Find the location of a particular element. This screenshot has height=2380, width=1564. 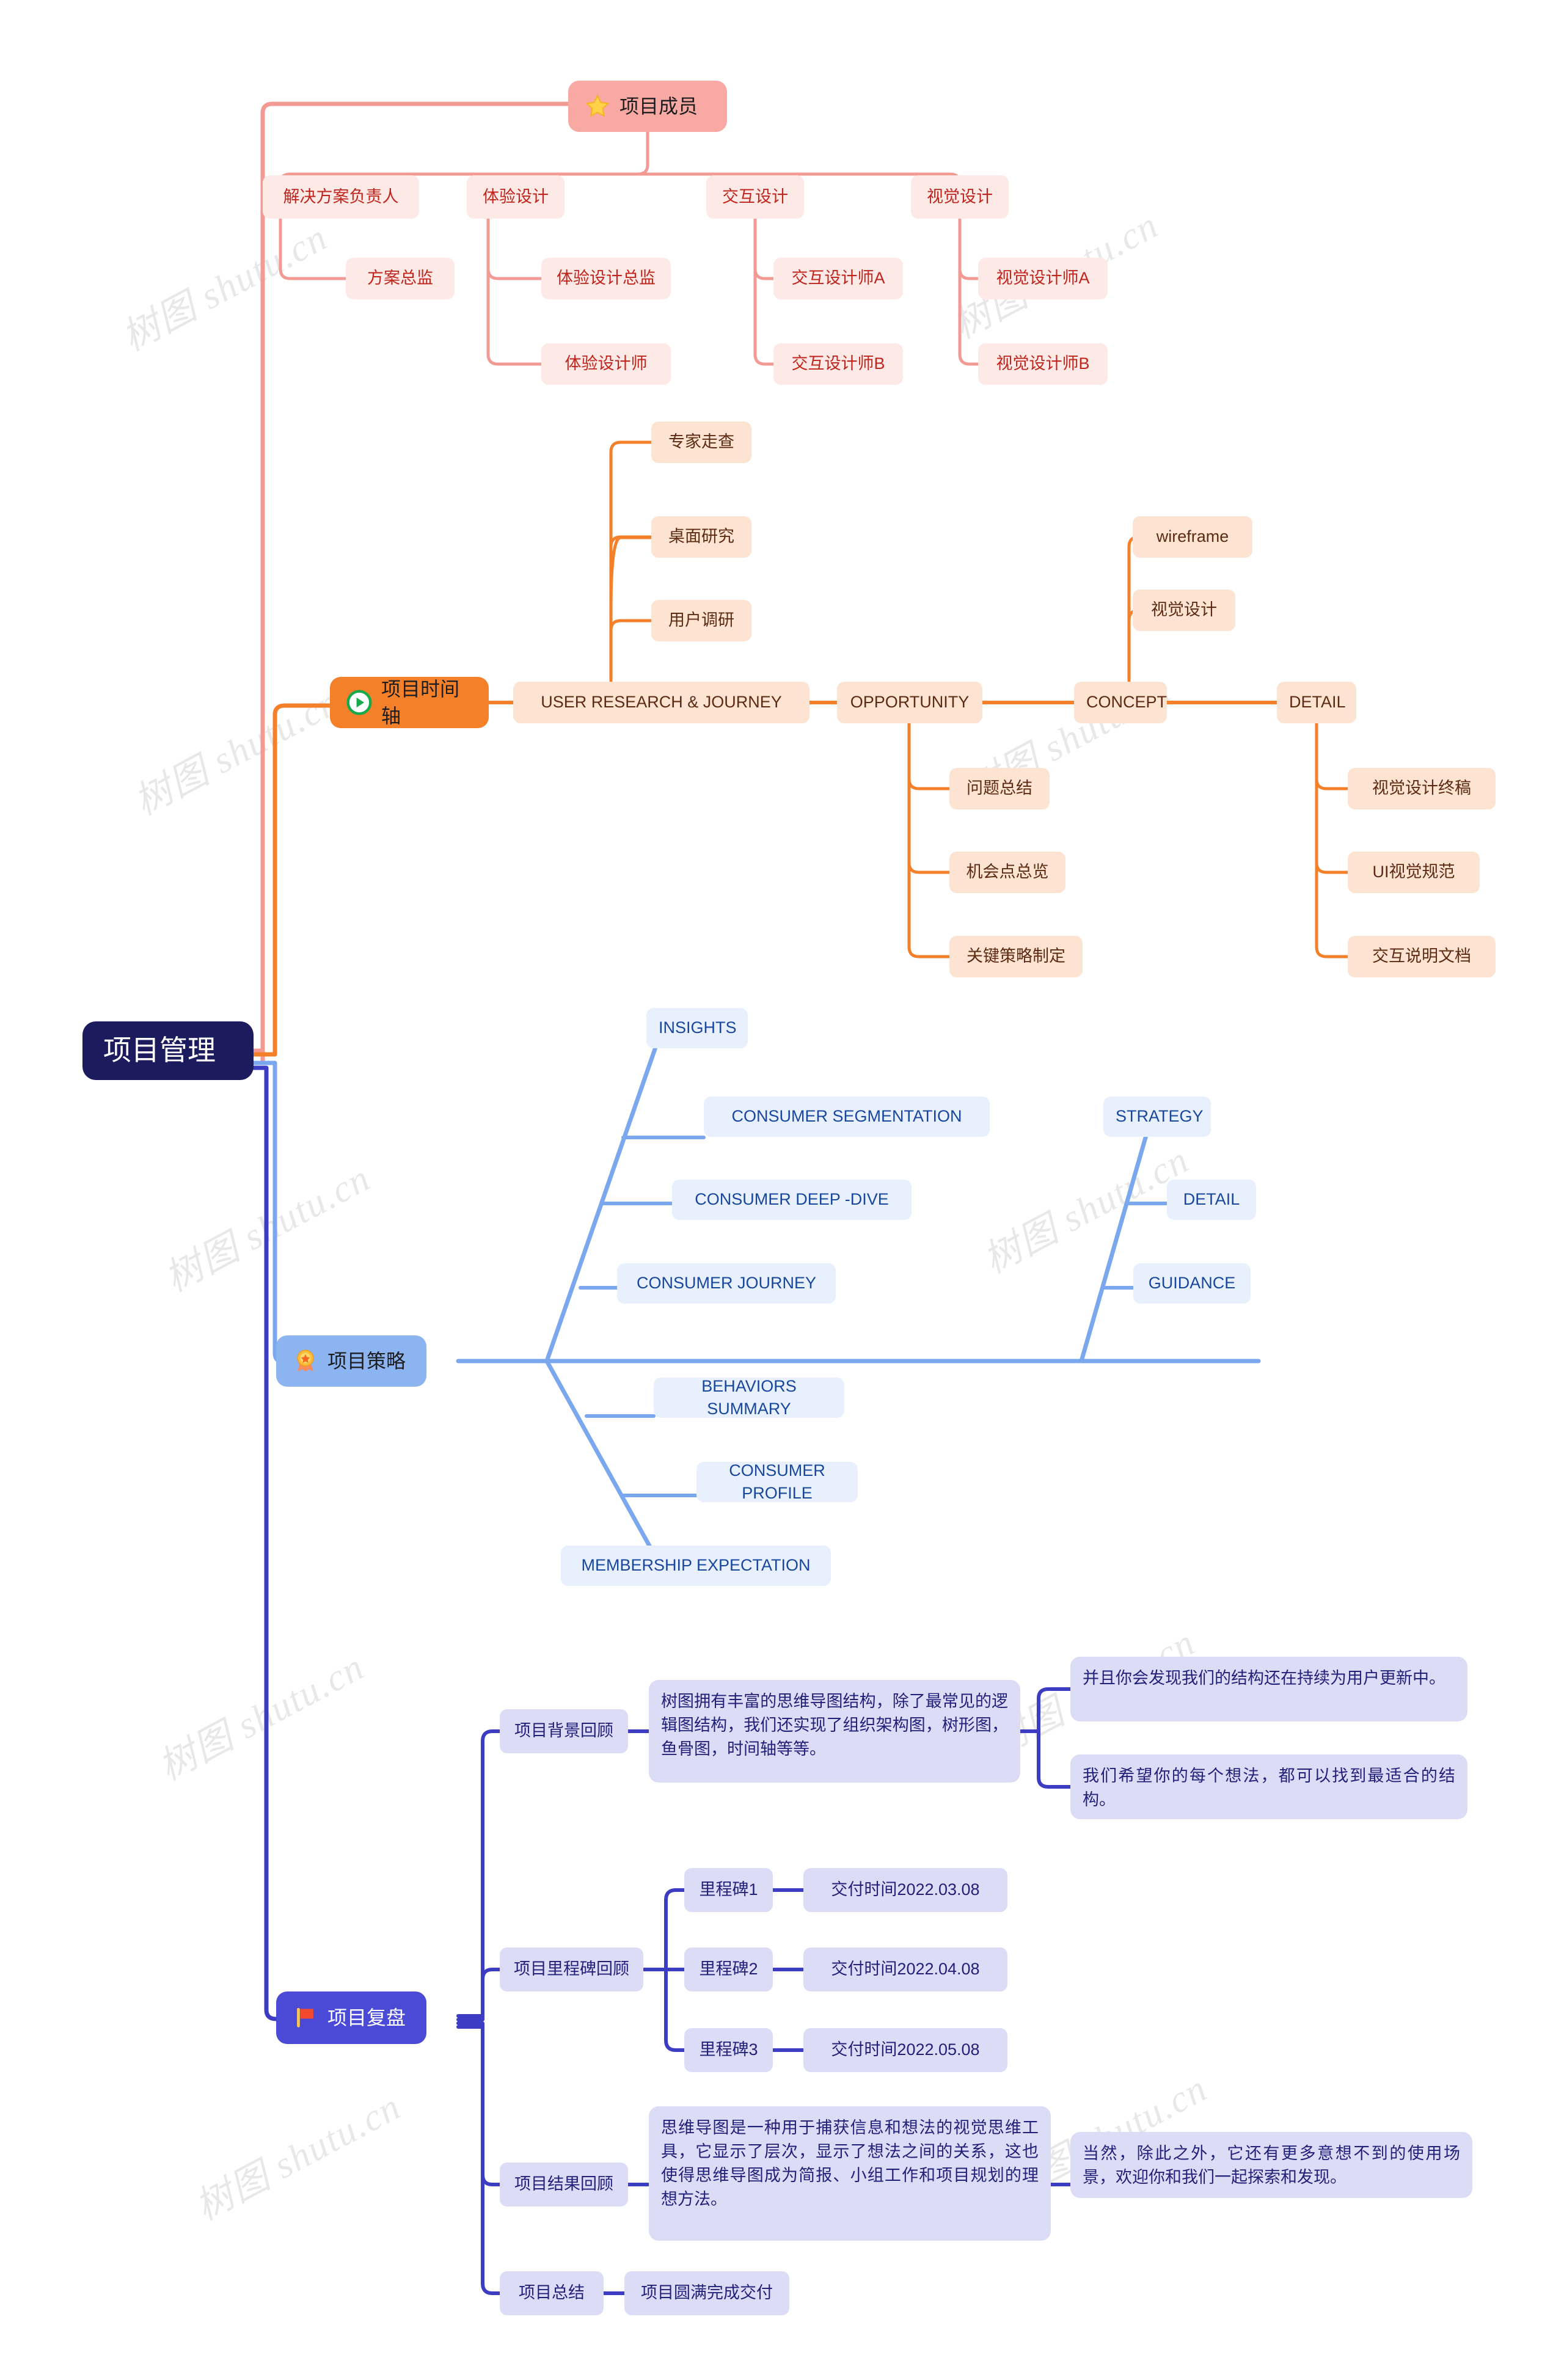

review-subnote: 并且你会发现我们的结构还在持续为用户更新中。 is located at coordinates (1268, 1689).